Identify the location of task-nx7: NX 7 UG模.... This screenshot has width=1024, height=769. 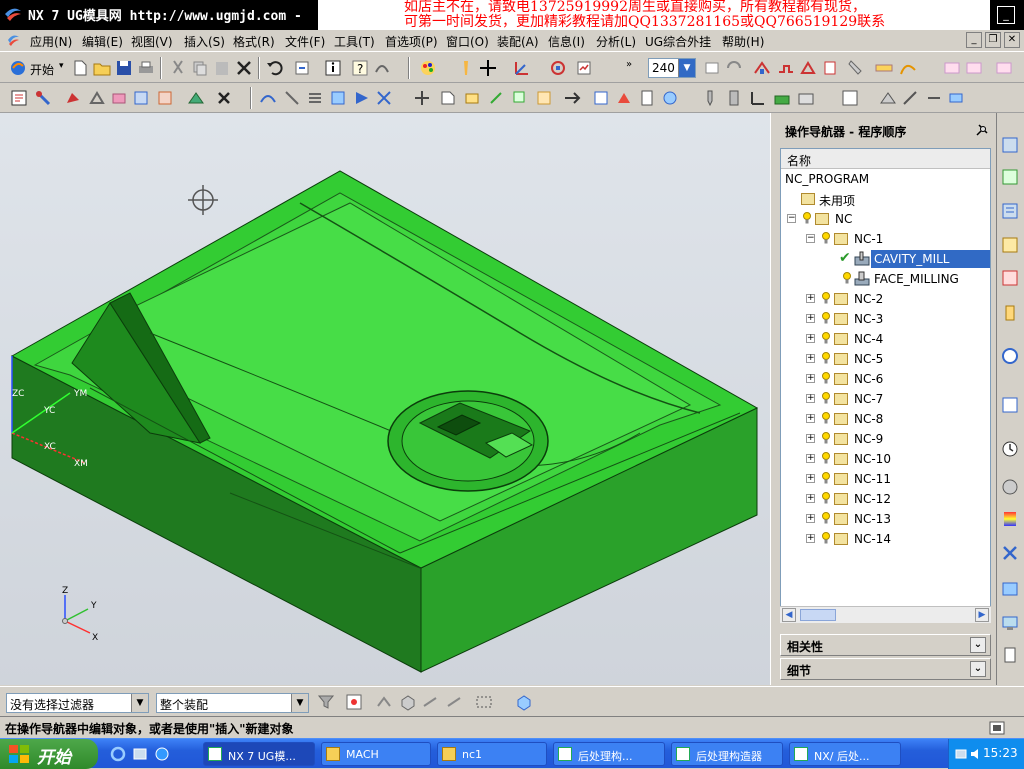
(259, 754).